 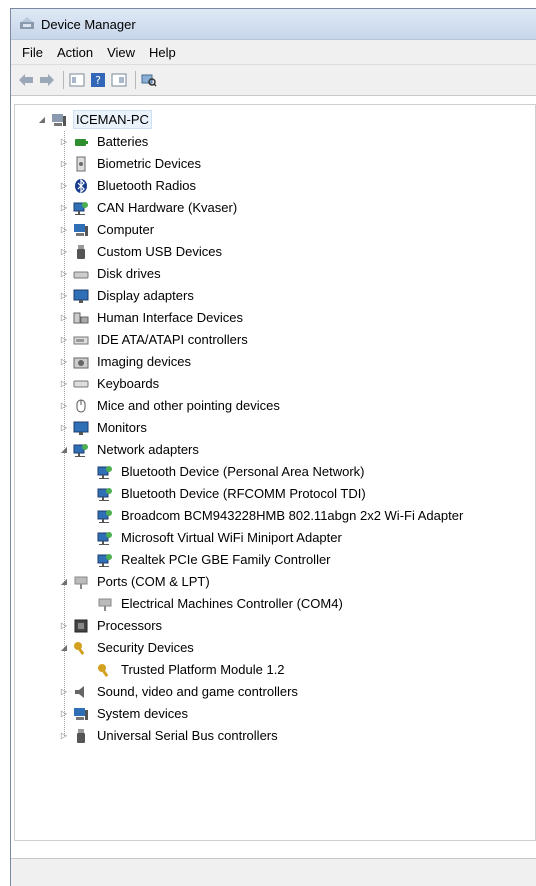 I want to click on status-bar, so click(x=273, y=872).